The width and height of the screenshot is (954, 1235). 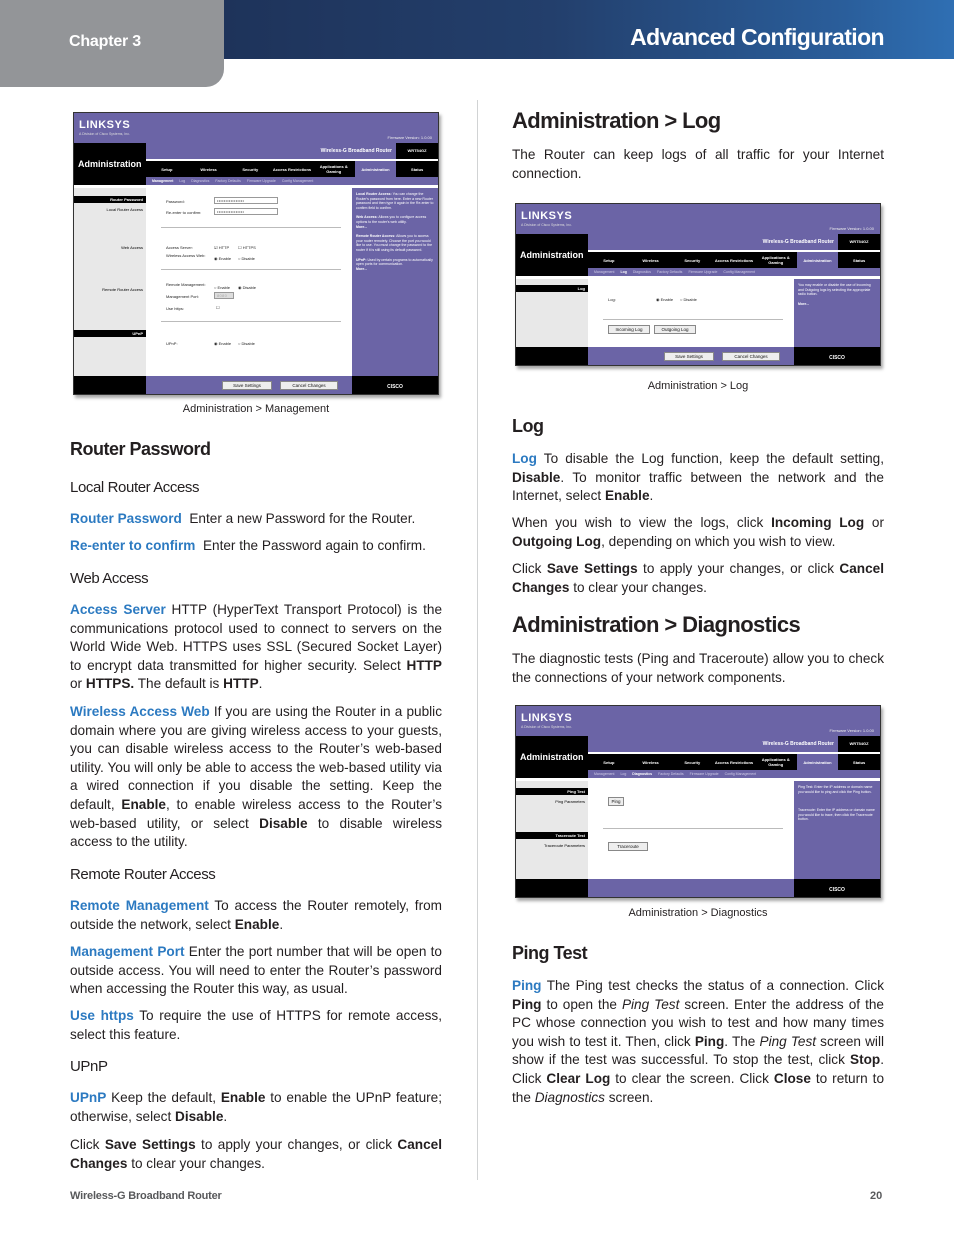 I want to click on remote-enable-radio: ○ Enable, so click(x=222, y=287).